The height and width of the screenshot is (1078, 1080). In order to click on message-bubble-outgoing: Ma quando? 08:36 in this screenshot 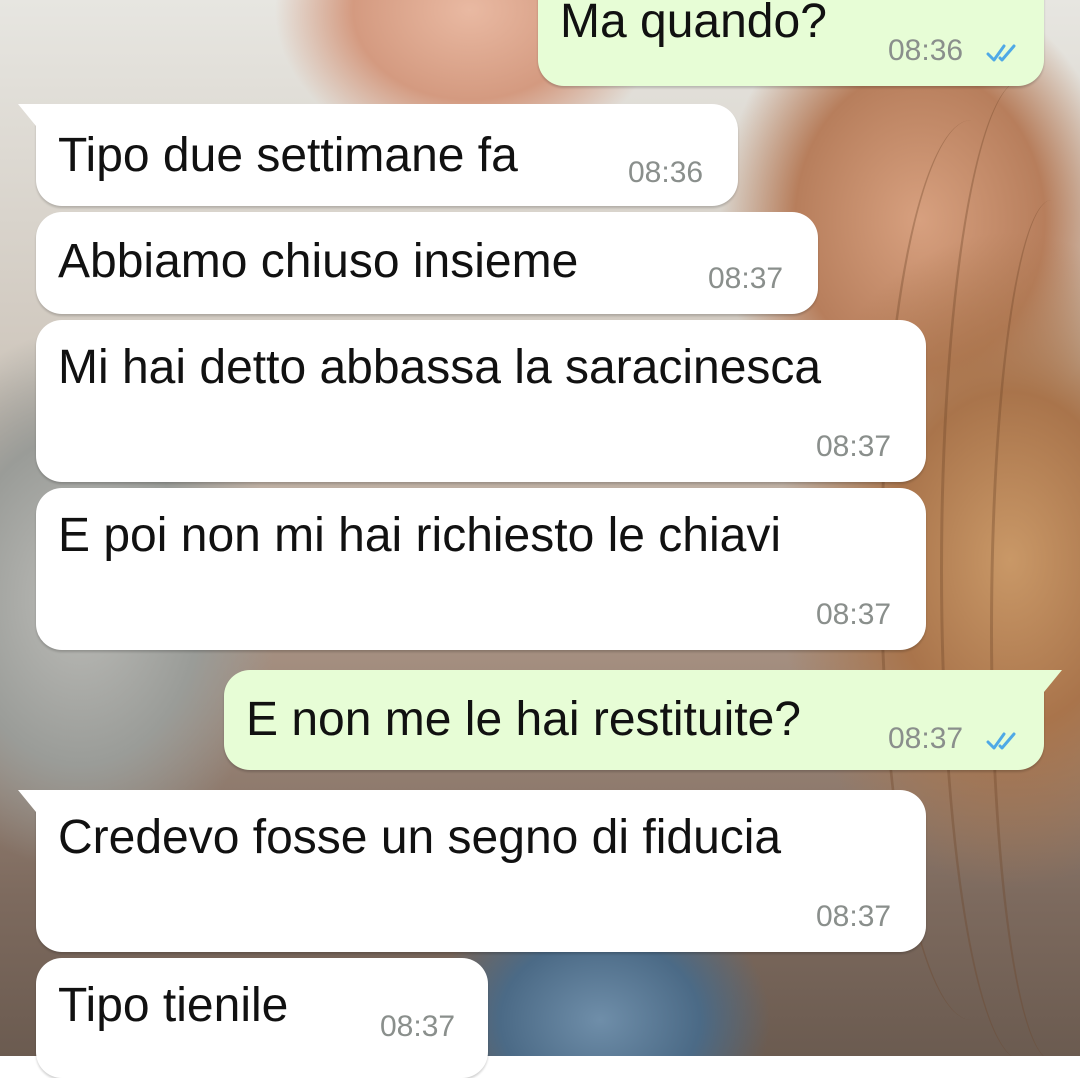, I will do `click(791, 43)`.